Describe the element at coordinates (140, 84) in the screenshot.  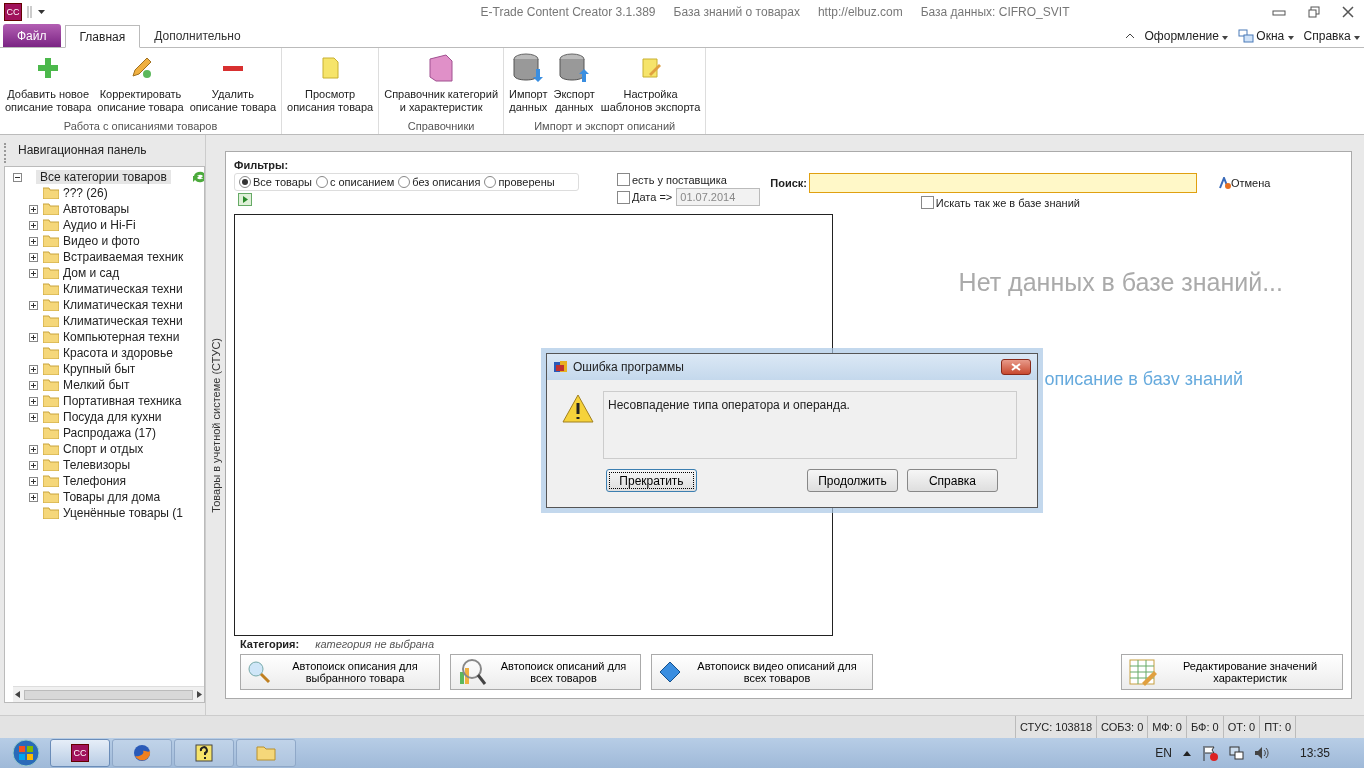
I see `ribbon-button: Корректировать описание товара` at that location.